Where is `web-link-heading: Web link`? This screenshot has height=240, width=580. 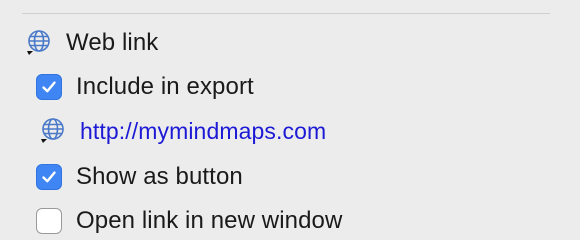 web-link-heading: Web link is located at coordinates (90, 43).